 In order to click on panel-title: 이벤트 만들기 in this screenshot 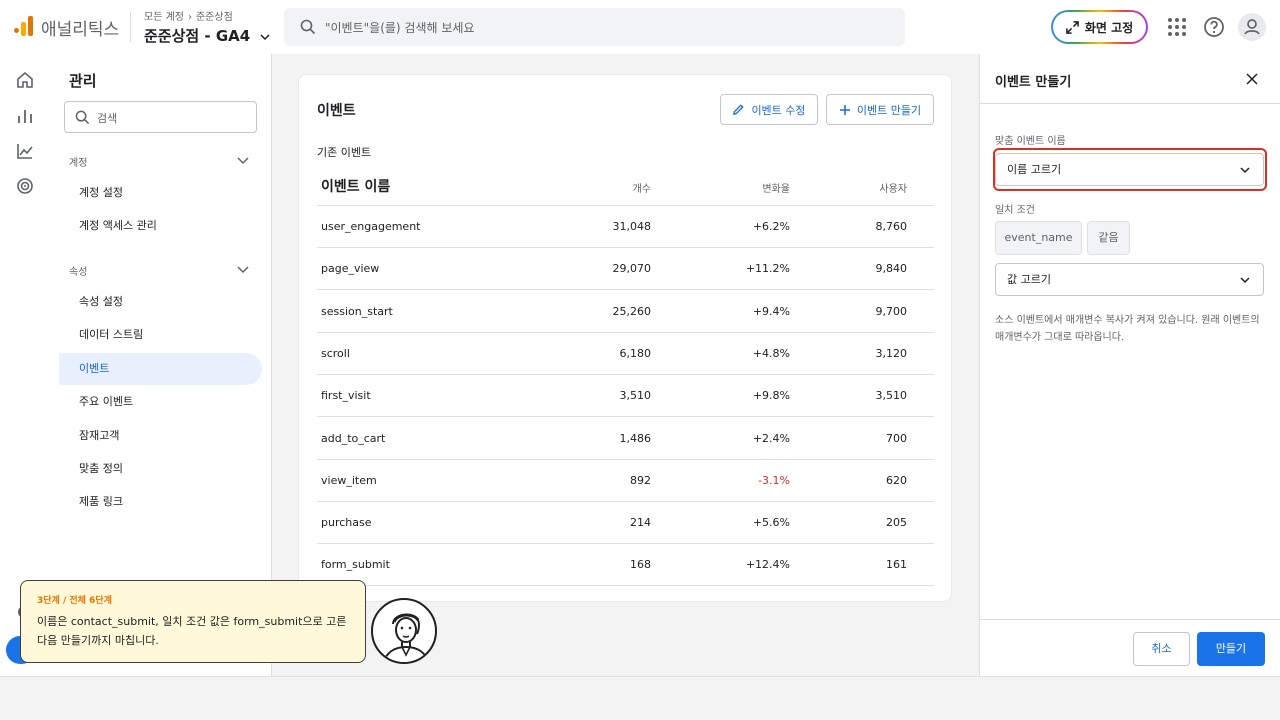, I will do `click(1033, 82)`.